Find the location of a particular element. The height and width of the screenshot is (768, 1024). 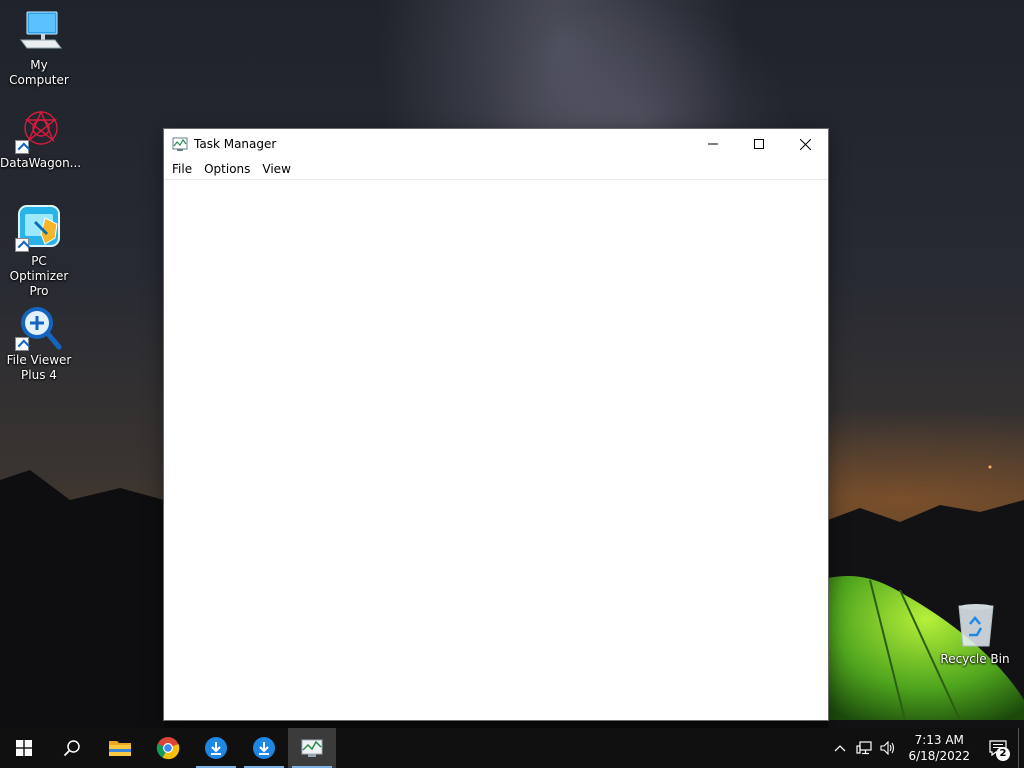

desktop-icon-label: My Computer is located at coordinates (39, 72).